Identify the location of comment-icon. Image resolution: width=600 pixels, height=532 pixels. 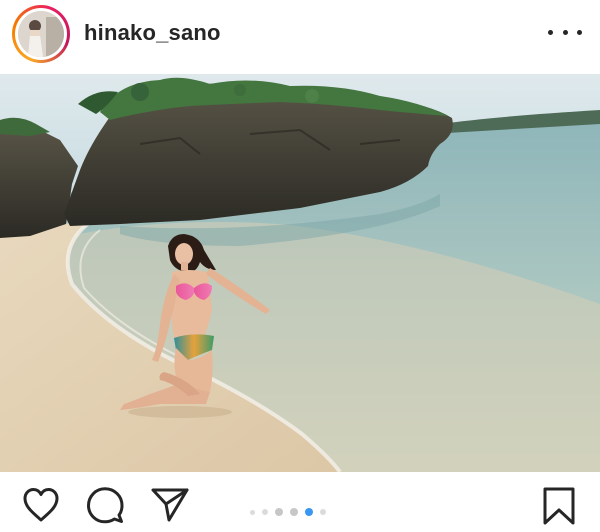
(105, 505).